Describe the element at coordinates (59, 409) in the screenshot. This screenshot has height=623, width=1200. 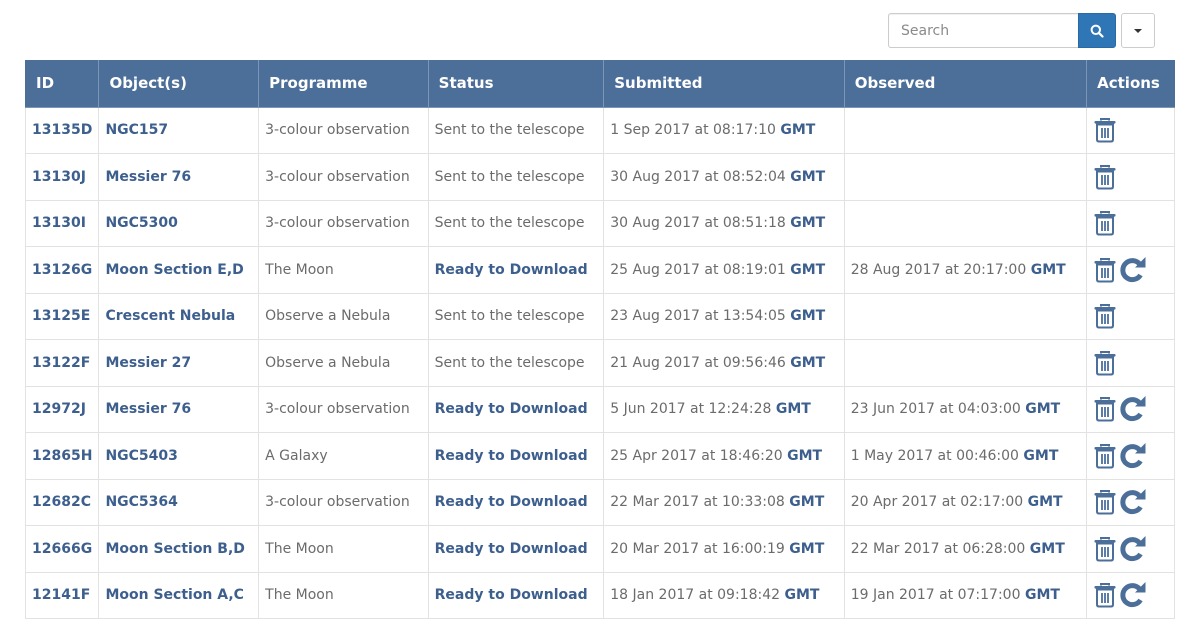
I see `observation-id-link: 12972J` at that location.